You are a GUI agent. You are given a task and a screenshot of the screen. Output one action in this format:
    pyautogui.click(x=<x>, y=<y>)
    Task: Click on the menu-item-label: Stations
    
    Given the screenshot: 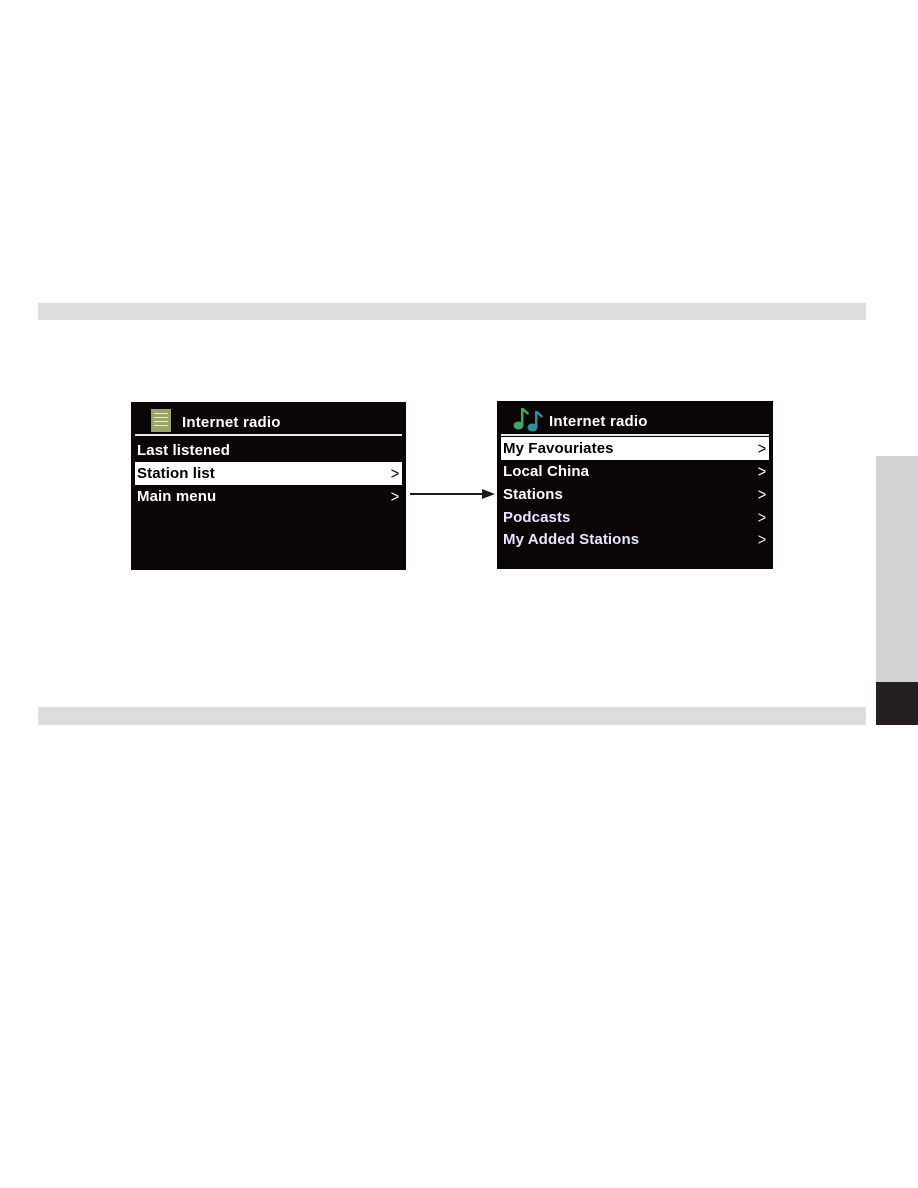 What is the action you would take?
    pyautogui.click(x=533, y=494)
    